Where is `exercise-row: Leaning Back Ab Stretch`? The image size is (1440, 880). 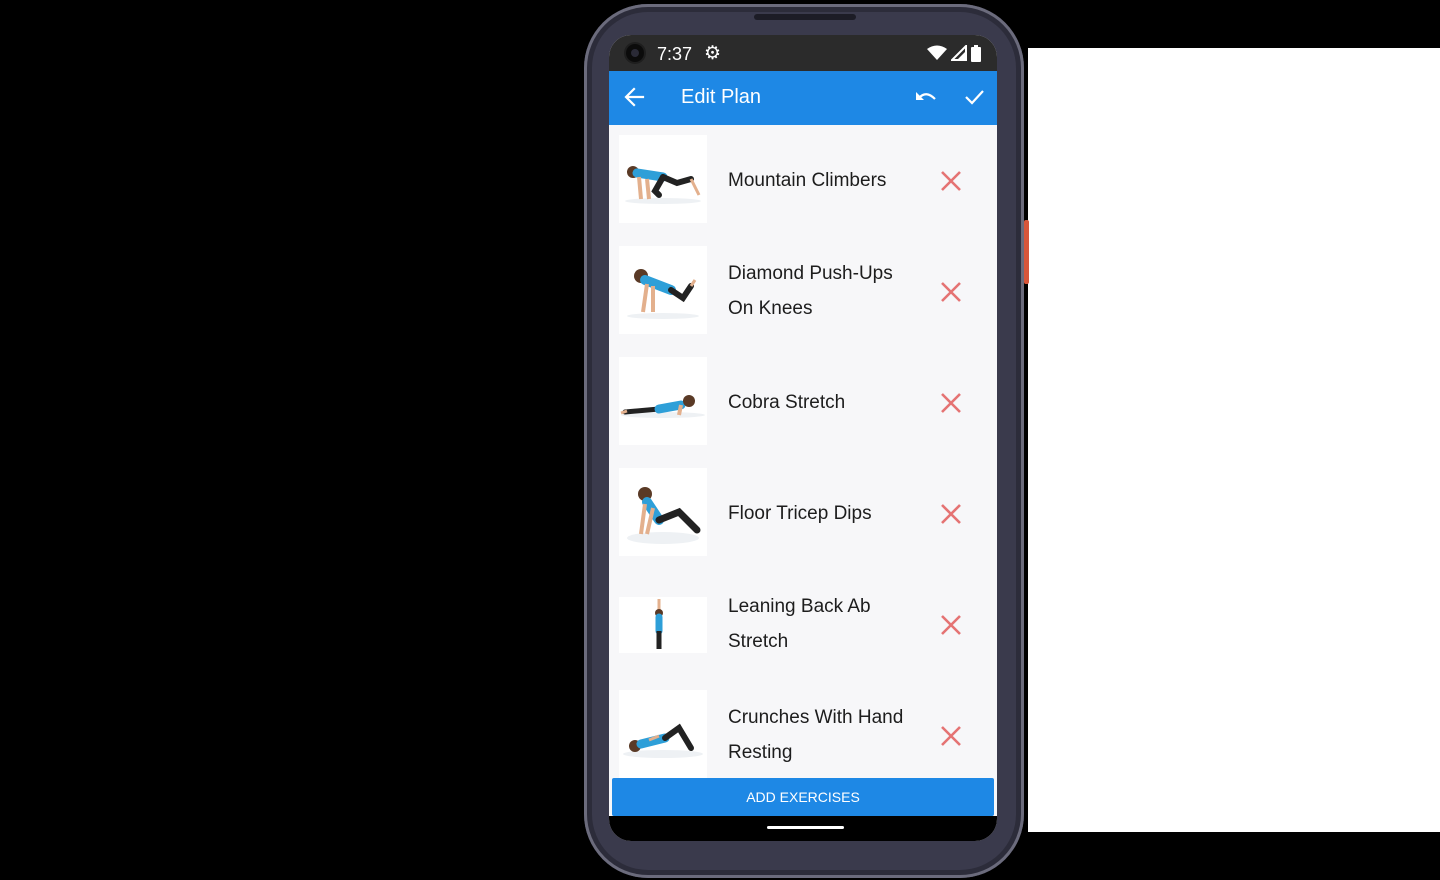
exercise-row: Leaning Back Ab Stretch is located at coordinates (803, 624).